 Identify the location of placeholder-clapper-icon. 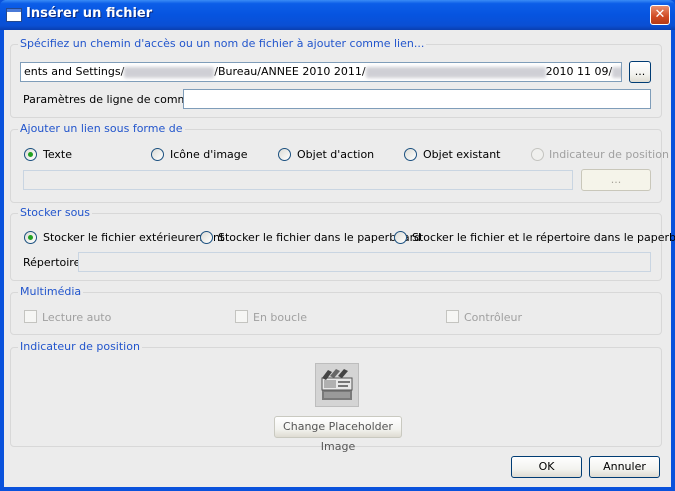
(337, 384).